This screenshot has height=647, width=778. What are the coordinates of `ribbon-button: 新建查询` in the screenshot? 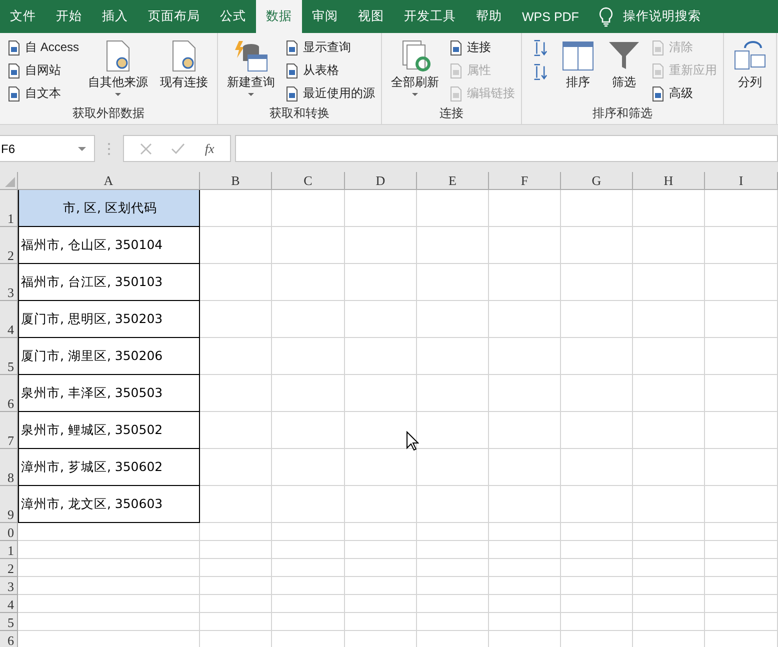 It's located at (251, 67).